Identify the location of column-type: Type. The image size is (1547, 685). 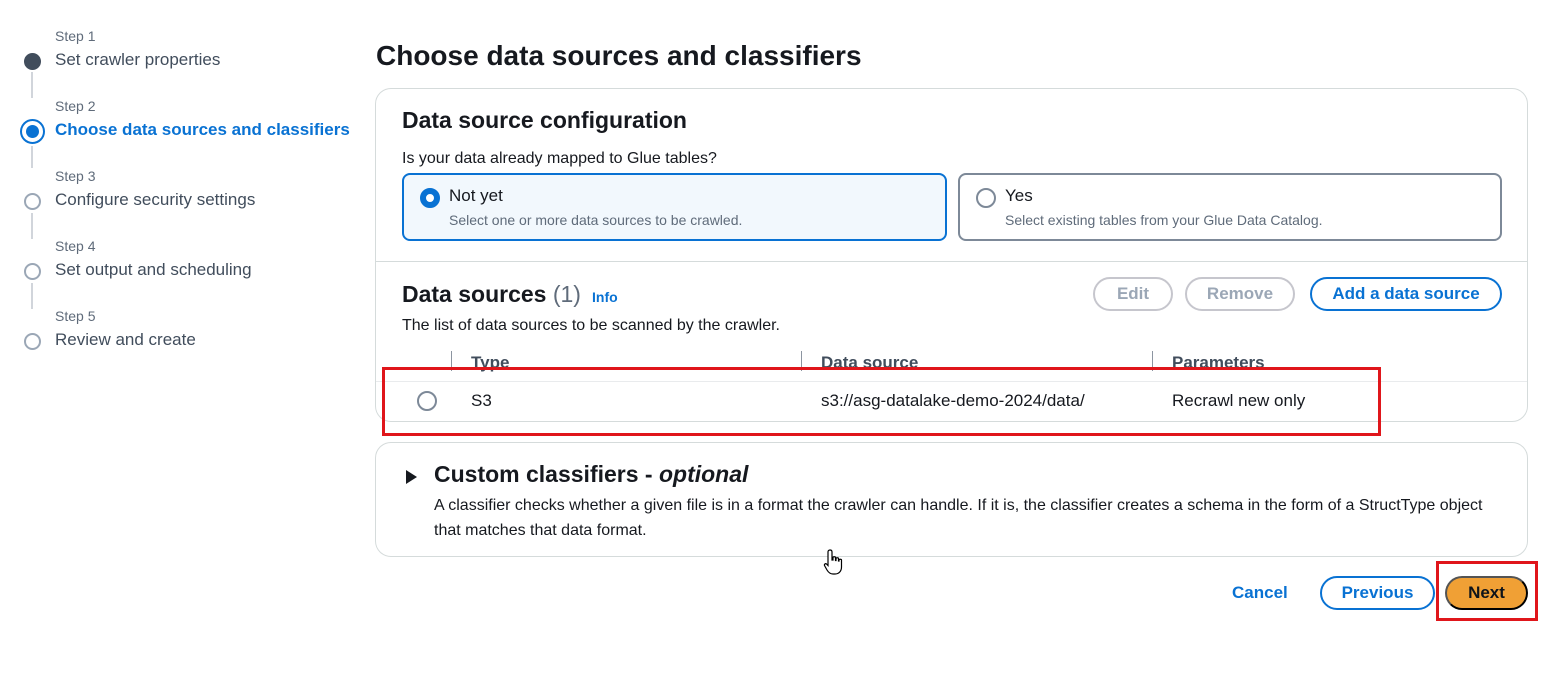
(490, 363).